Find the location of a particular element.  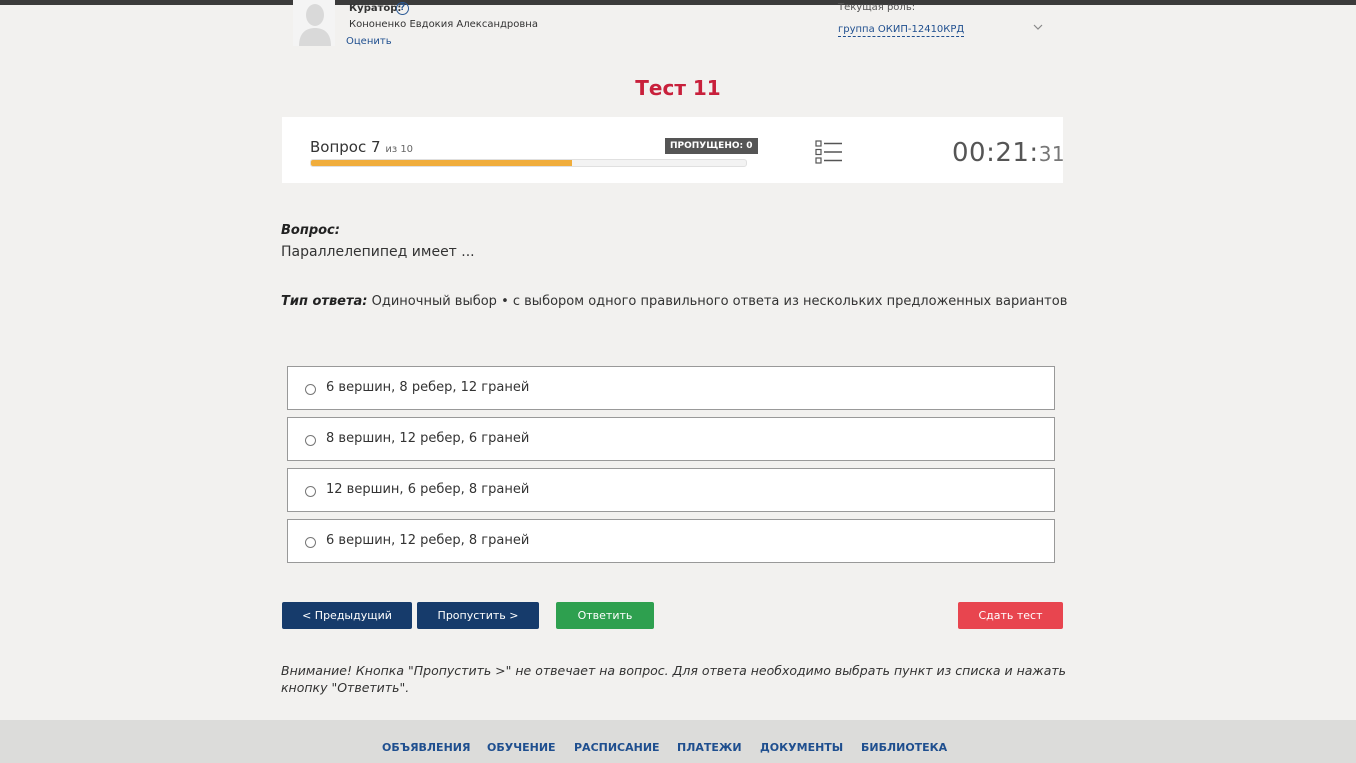

submit-test-button: Сдать тест is located at coordinates (1010, 615).